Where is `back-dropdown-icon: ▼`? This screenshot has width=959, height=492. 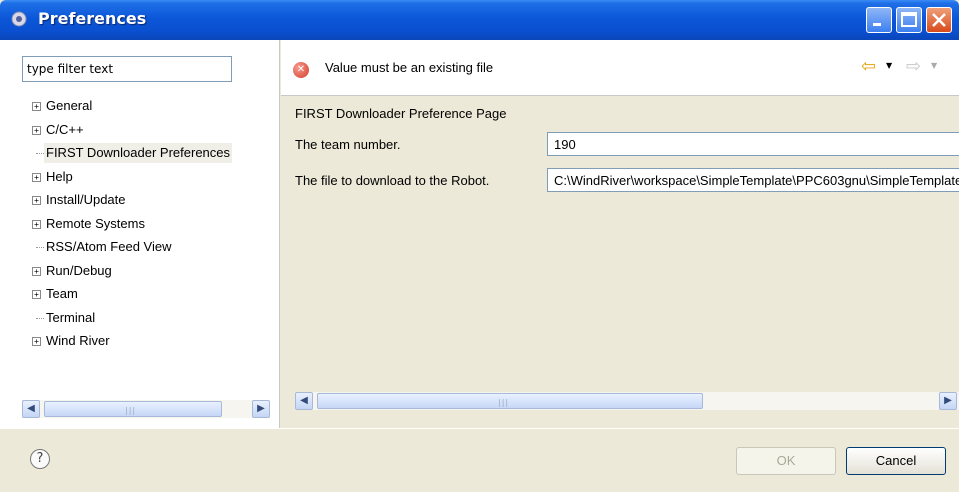 back-dropdown-icon: ▼ is located at coordinates (889, 65).